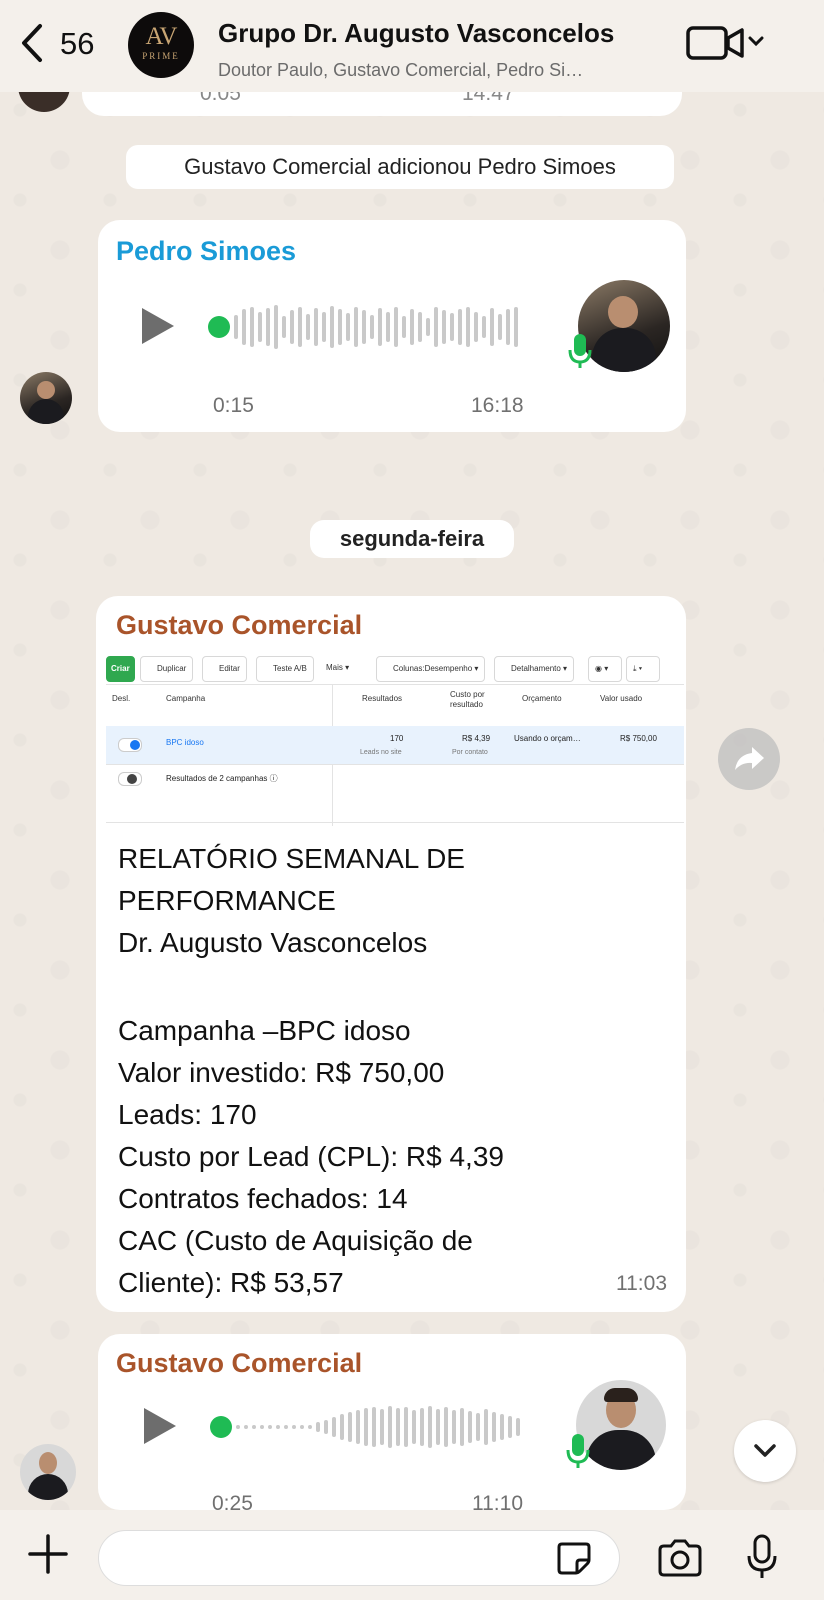 This screenshot has width=824, height=1600. Describe the element at coordinates (121, 698) in the screenshot. I see `column-header: Desl.` at that location.